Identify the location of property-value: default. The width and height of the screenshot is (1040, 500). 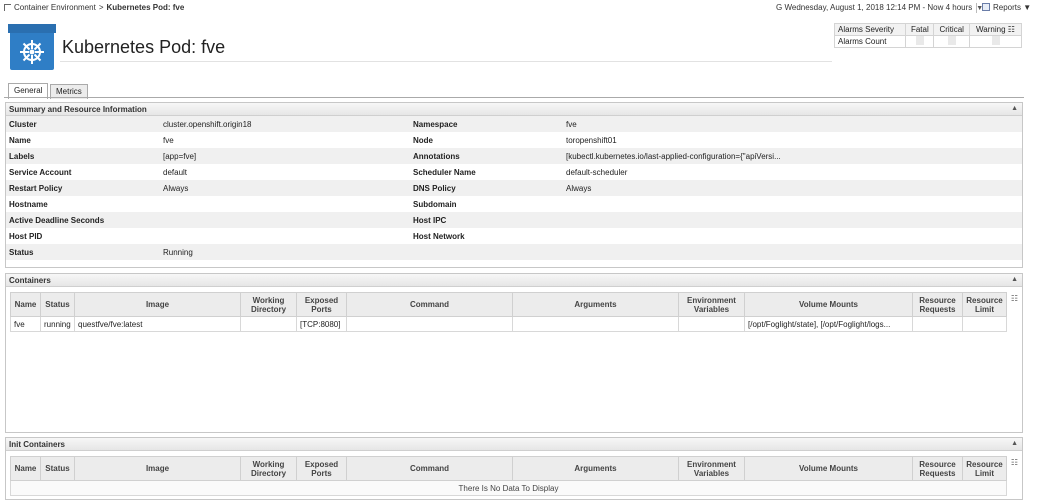
(175, 172).